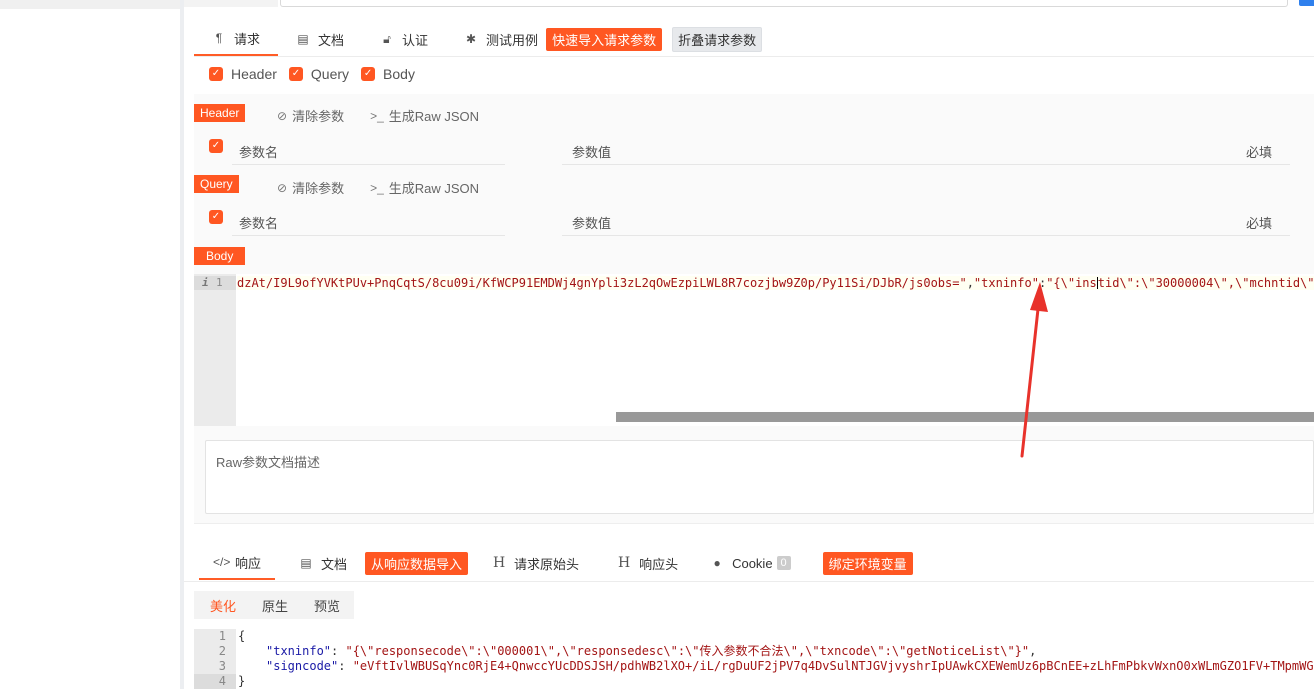  I want to click on tab-doc: ▤ 文档, so click(320, 39).